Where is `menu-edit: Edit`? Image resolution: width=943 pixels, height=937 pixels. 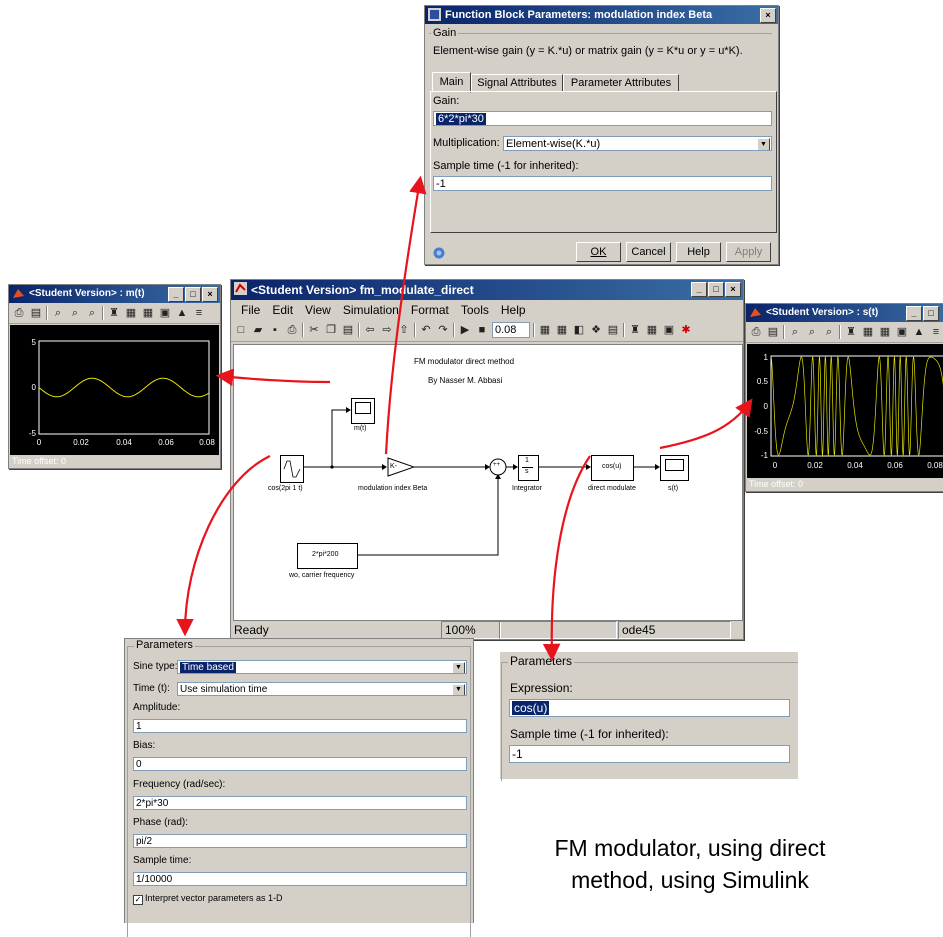 menu-edit: Edit is located at coordinates (282, 310).